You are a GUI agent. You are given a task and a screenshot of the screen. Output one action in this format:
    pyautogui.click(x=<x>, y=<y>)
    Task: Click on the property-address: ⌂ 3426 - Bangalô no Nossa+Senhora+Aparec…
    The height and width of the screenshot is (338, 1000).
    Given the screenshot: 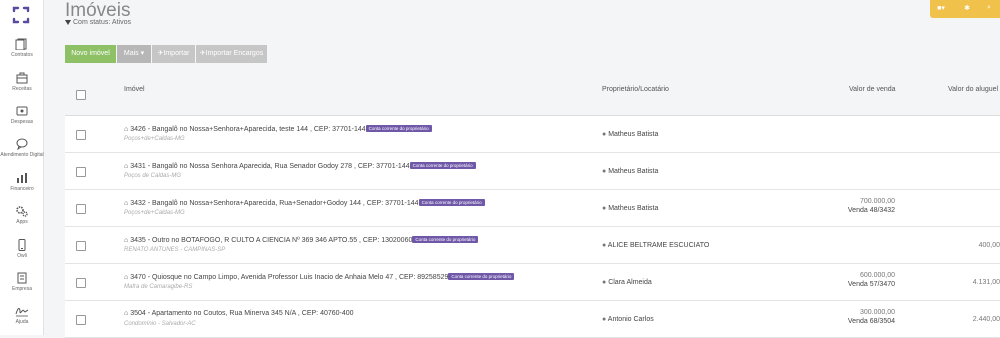 What is the action you would take?
    pyautogui.click(x=278, y=129)
    